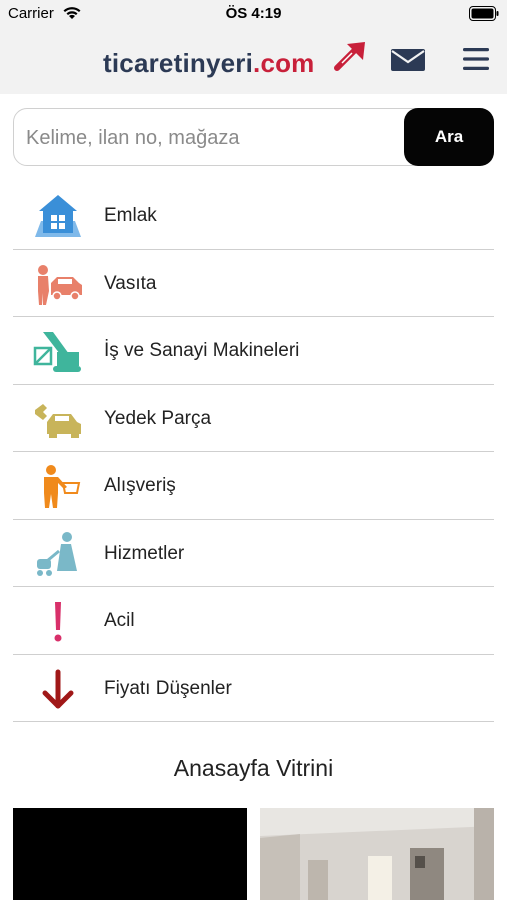  What do you see at coordinates (168, 688) in the screenshot?
I see `category-label: Fiyatı Düşenler` at bounding box center [168, 688].